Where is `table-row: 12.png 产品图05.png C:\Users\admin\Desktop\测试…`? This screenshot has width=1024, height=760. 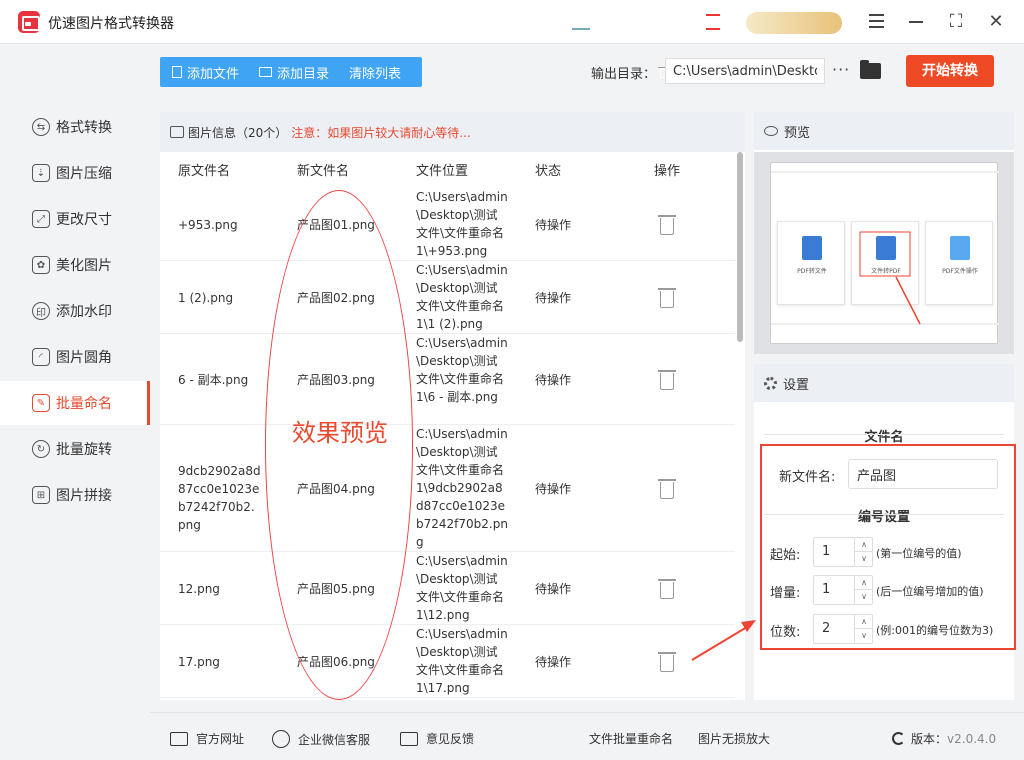 table-row: 12.png 产品图05.png C:\Users\admin\Desktop\测试… is located at coordinates (447, 588).